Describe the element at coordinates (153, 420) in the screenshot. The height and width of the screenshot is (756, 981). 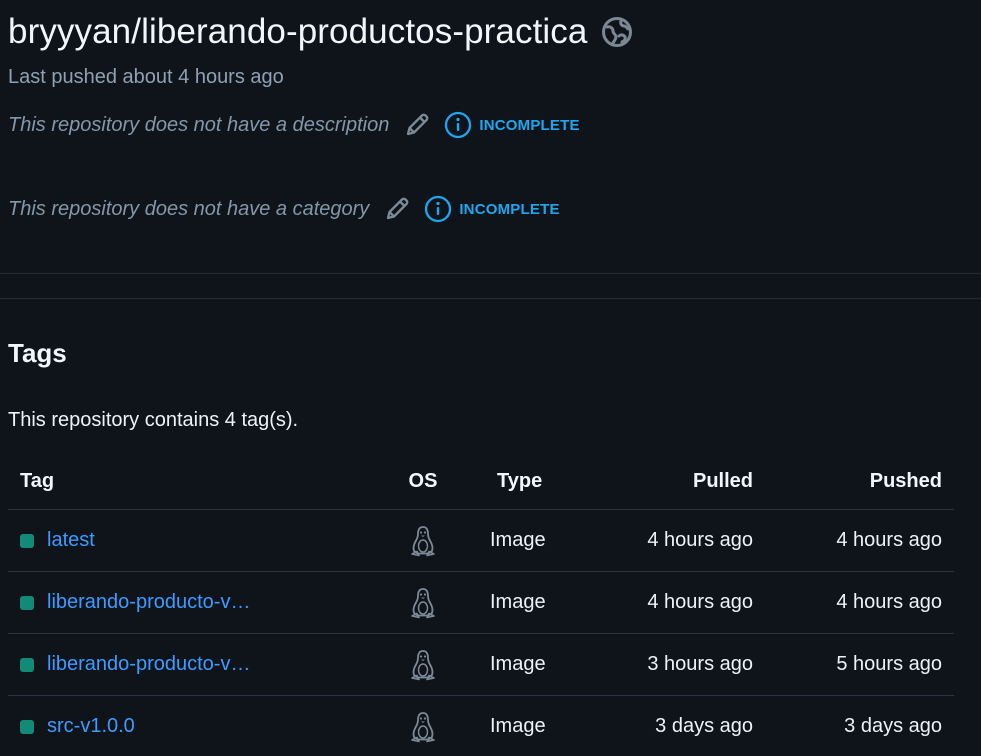
I see `tags-count-text: This repository contains 4 tag(s).` at that location.